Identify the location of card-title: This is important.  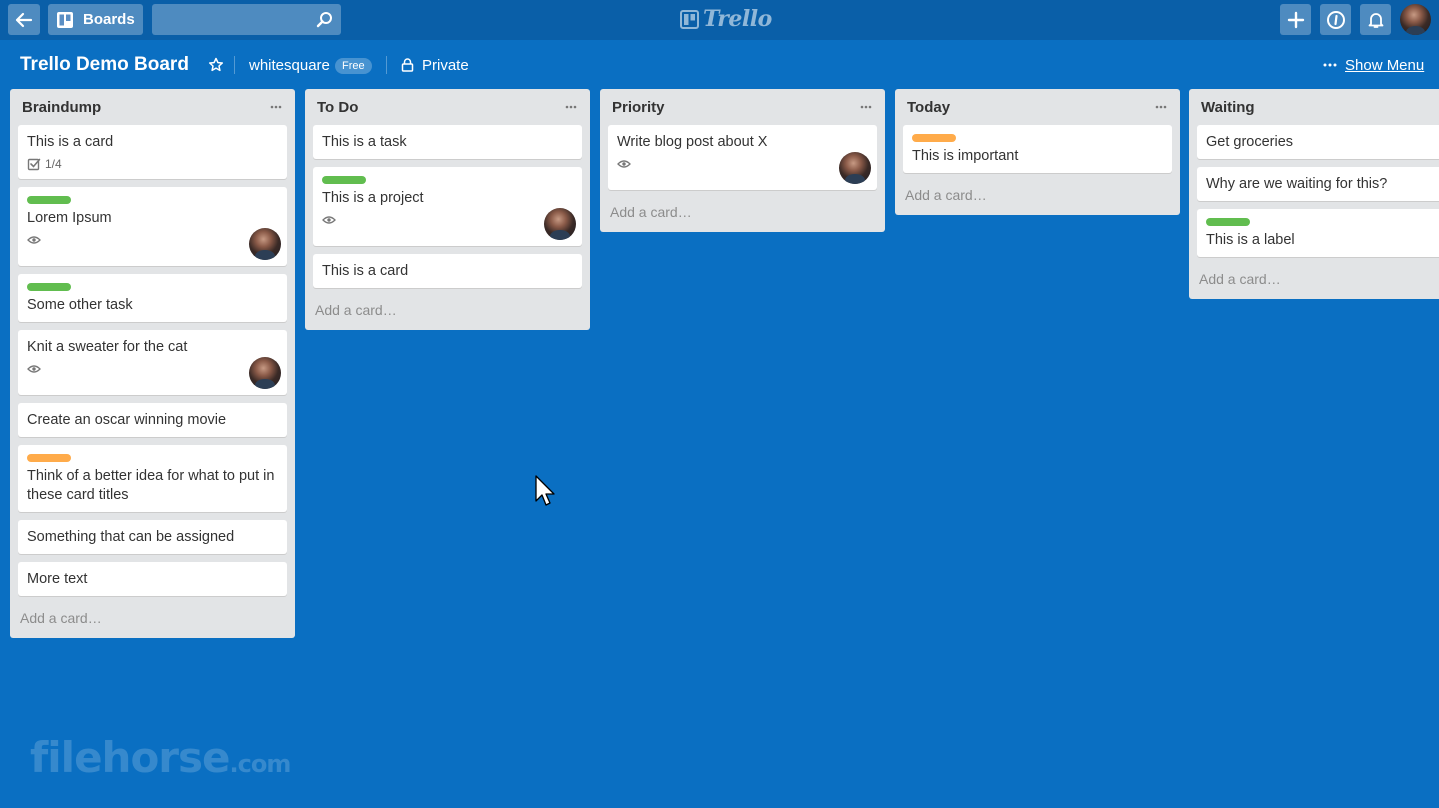
(965, 156).